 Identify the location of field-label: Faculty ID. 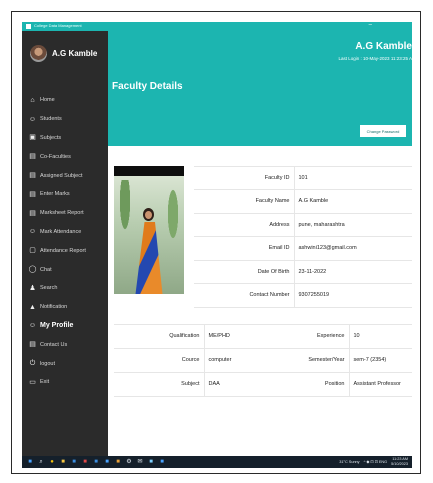
(244, 178).